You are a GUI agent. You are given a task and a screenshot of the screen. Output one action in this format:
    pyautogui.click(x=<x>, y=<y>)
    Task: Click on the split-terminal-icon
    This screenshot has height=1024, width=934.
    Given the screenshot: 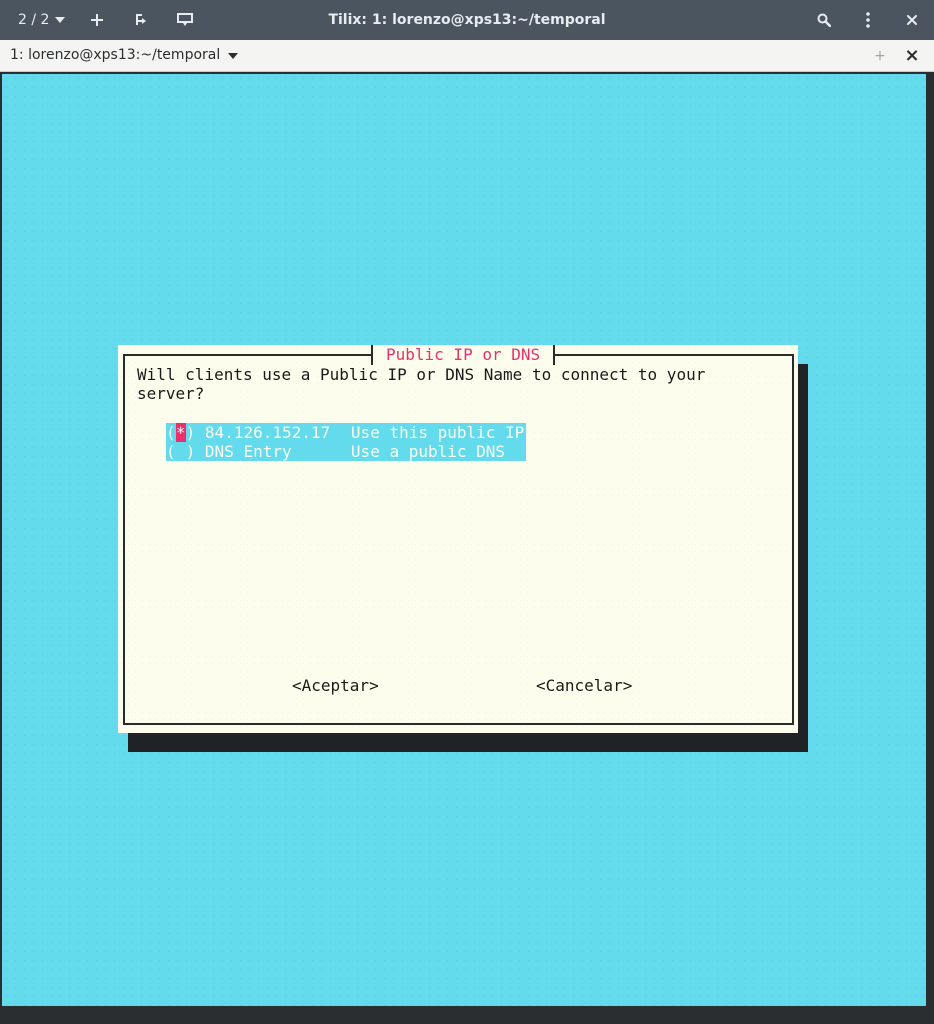 What is the action you would take?
    pyautogui.click(x=141, y=19)
    